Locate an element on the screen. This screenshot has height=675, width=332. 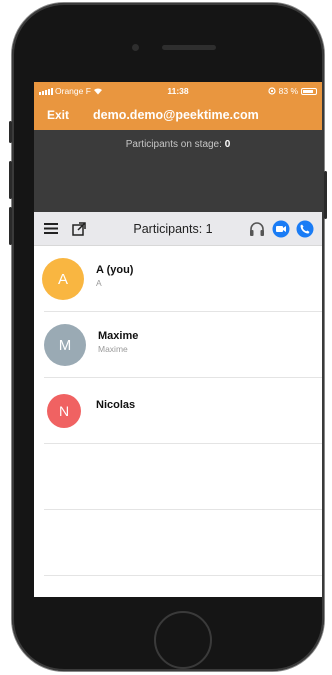
participant-row: M Maxime Maxime is located at coordinates (178, 345).